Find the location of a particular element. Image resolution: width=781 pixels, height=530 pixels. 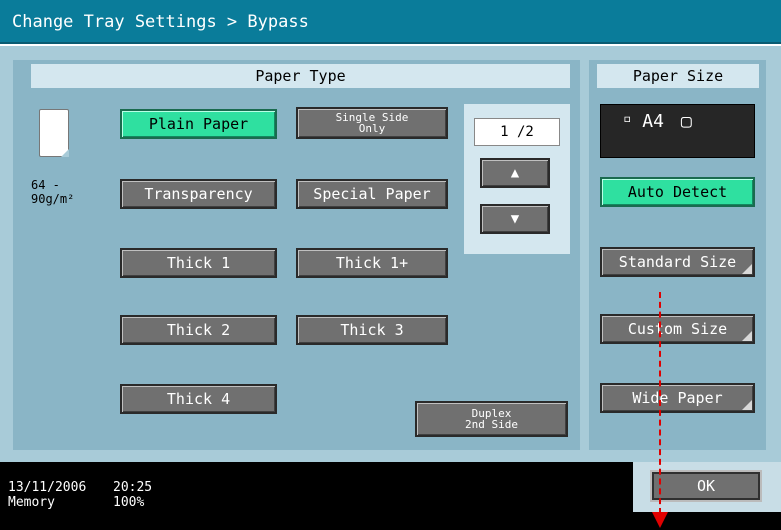

standard-size-button: Standard Size is located at coordinates (677, 262).